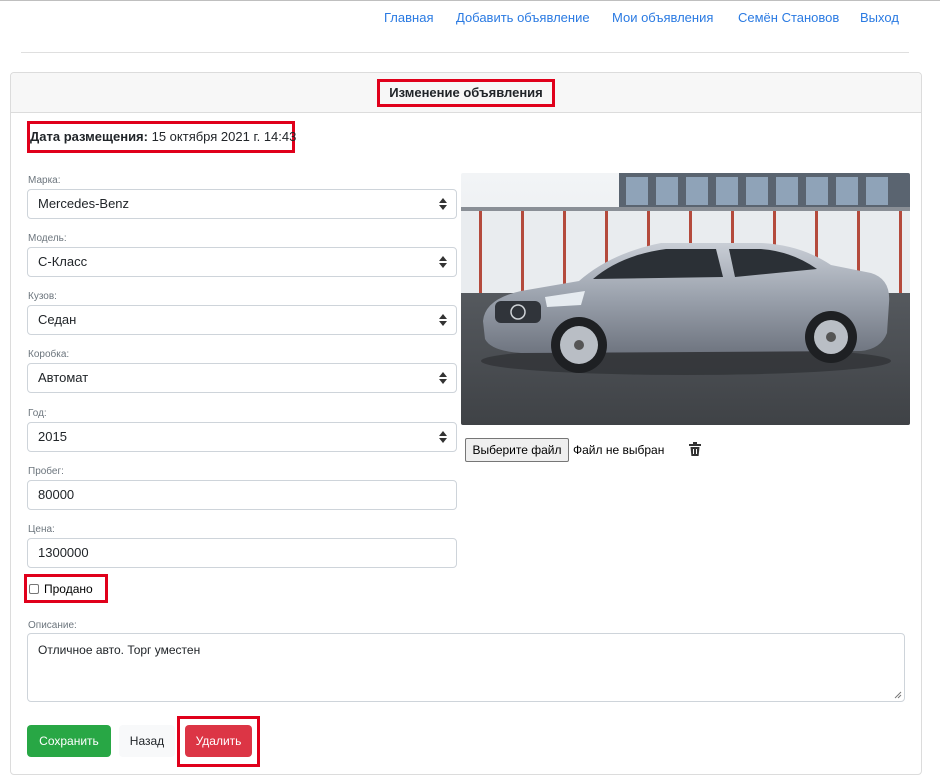 The width and height of the screenshot is (940, 779). Describe the element at coordinates (63, 377) in the screenshot. I see `gearbox-value: Автомат` at that location.